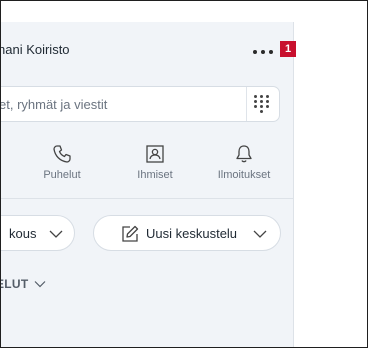 The width and height of the screenshot is (368, 348). I want to click on dialpad-icon, so click(262, 104).